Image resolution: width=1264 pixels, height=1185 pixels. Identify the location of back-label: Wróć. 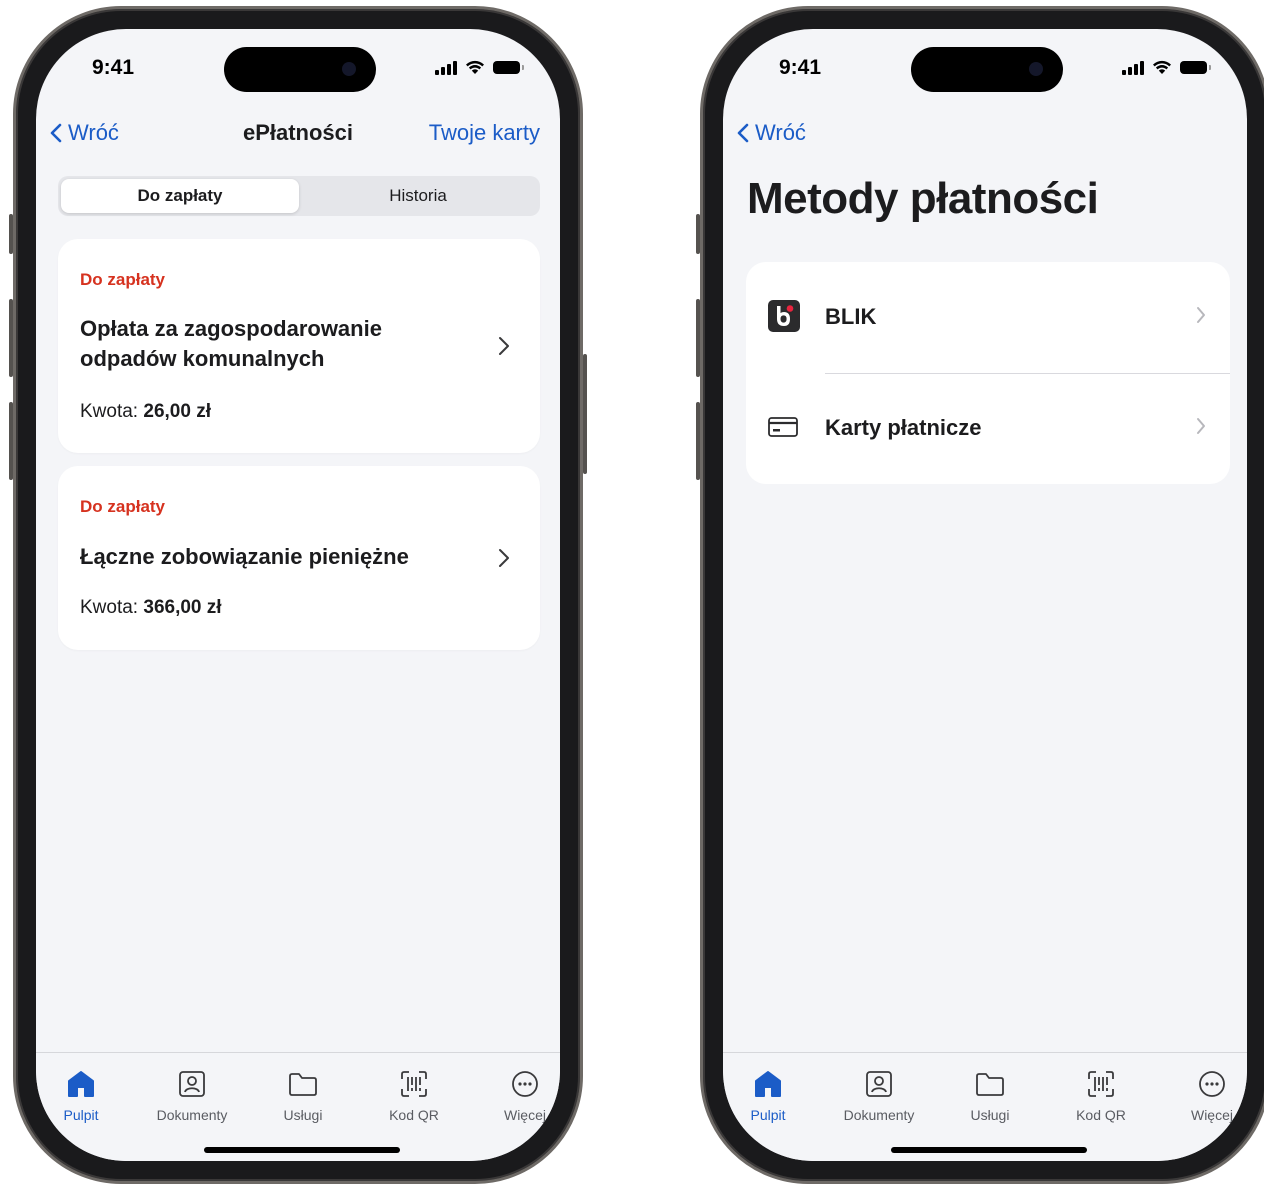
(780, 132).